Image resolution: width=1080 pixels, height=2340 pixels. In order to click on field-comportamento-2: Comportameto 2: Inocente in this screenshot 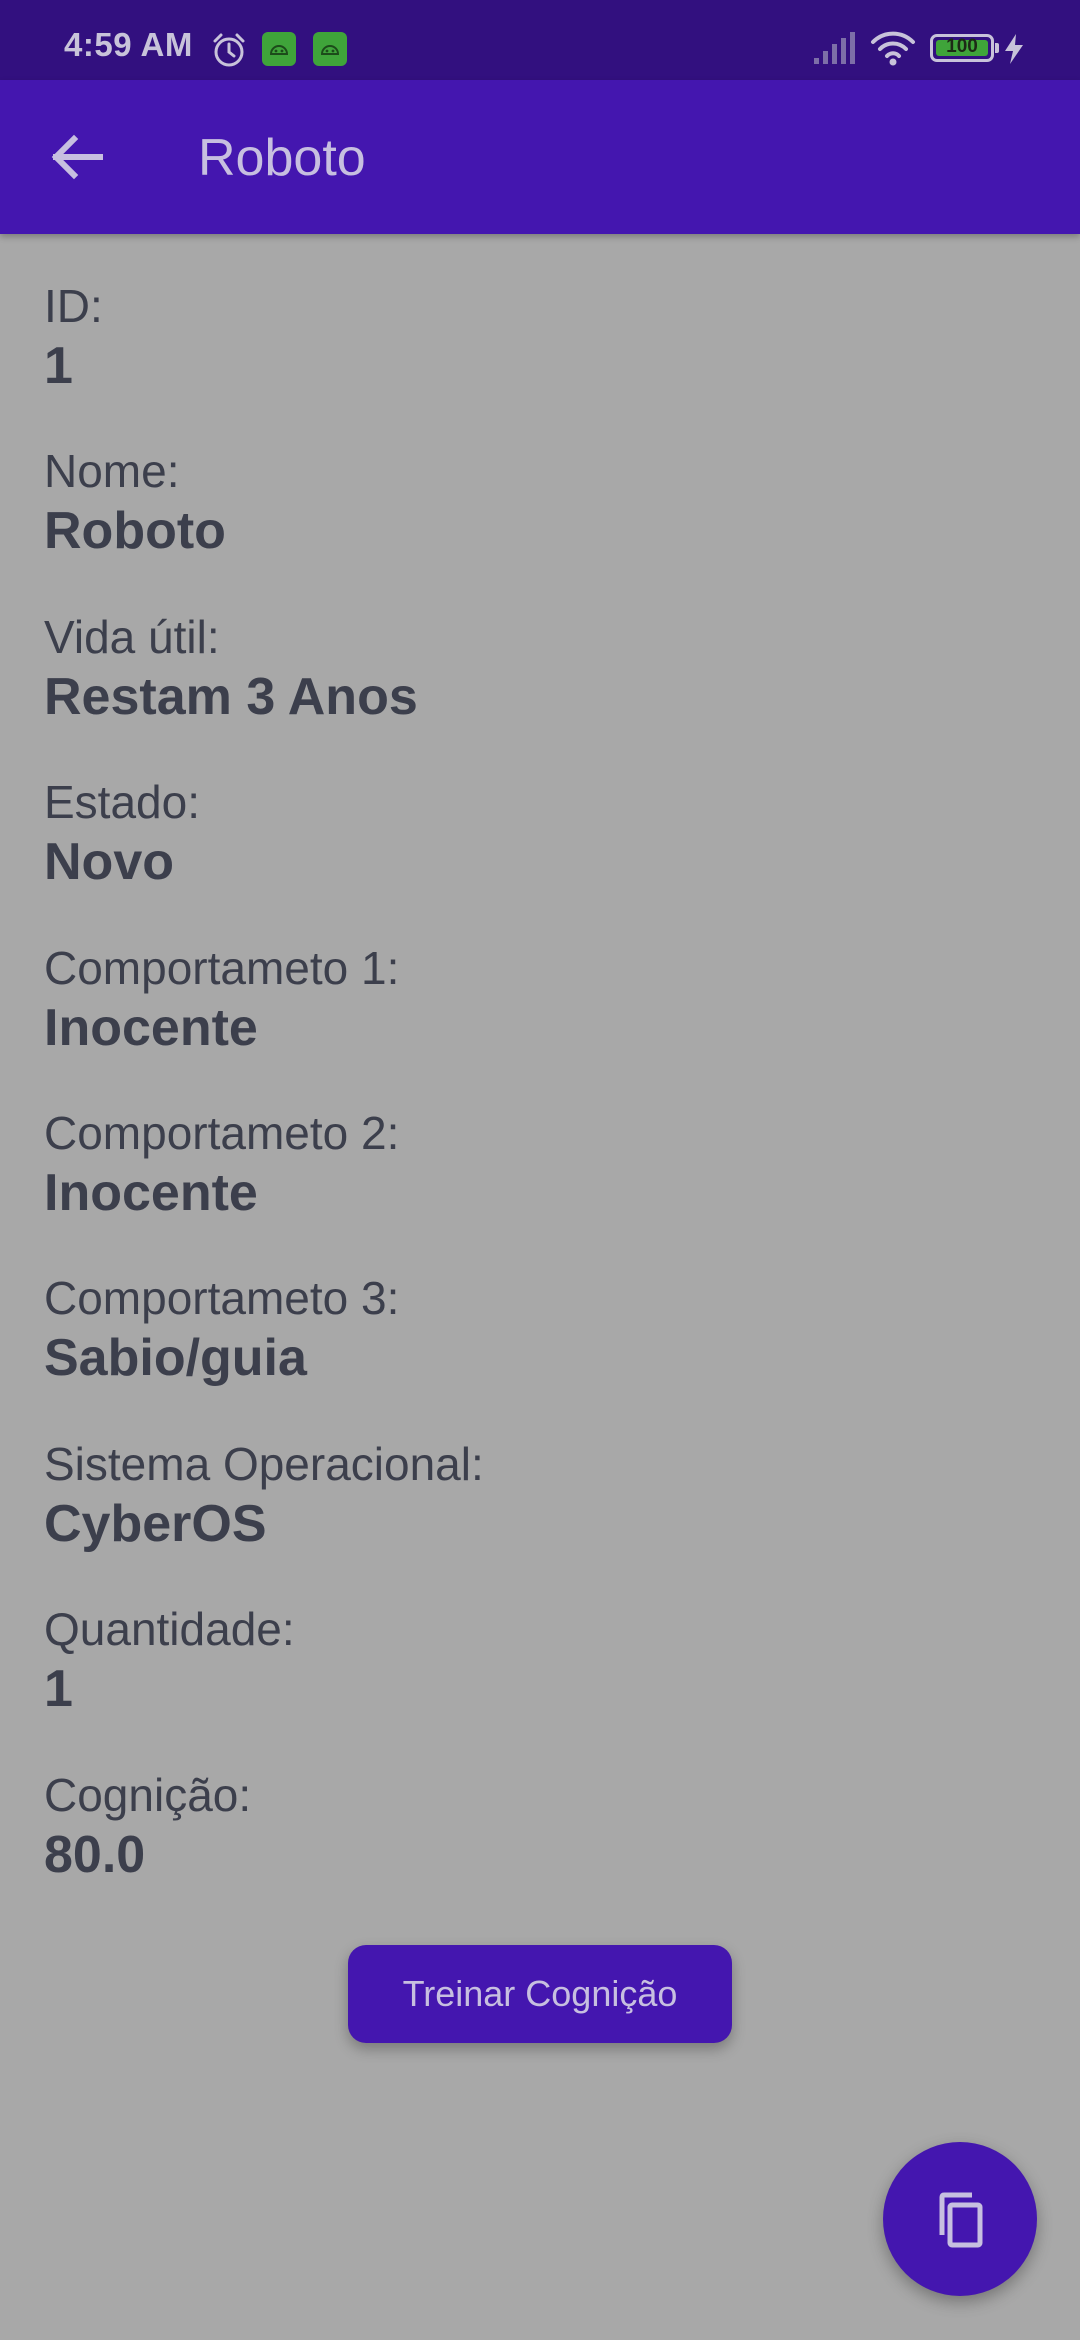, I will do `click(539, 1187)`.